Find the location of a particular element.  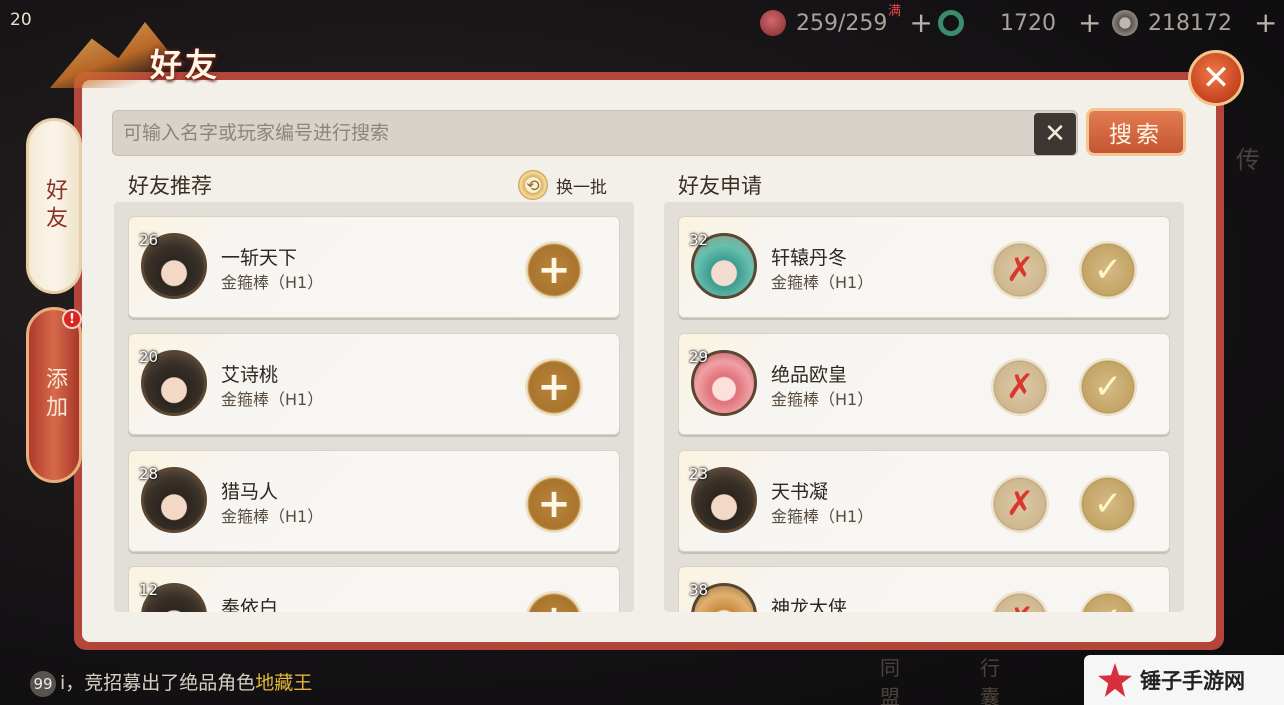

list-item: 20 艾诗桃 金箍棒（H1） + is located at coordinates (374, 384).